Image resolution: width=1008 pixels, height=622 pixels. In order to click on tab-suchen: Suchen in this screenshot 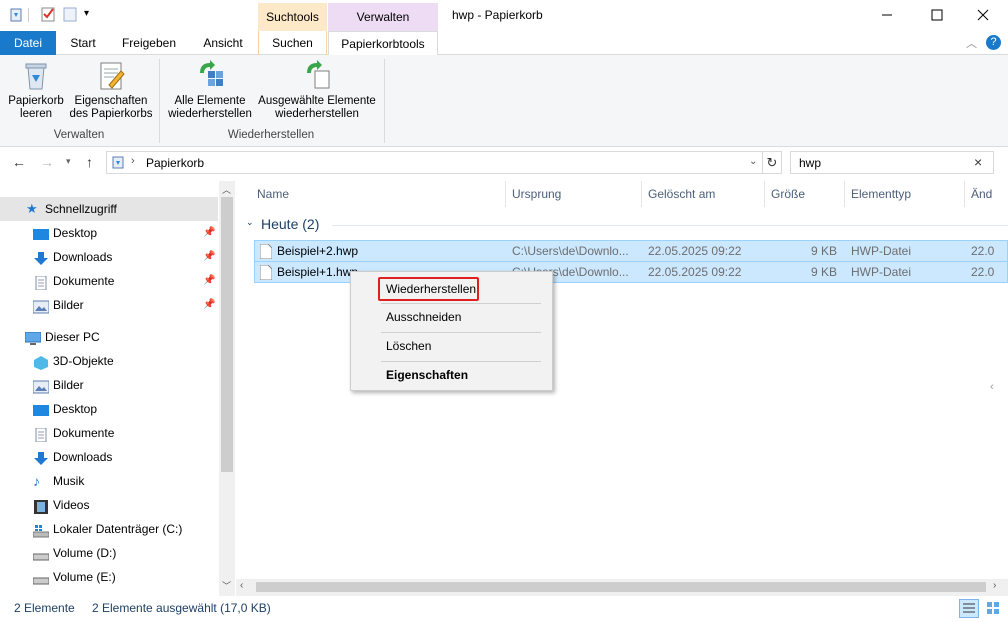, I will do `click(292, 43)`.